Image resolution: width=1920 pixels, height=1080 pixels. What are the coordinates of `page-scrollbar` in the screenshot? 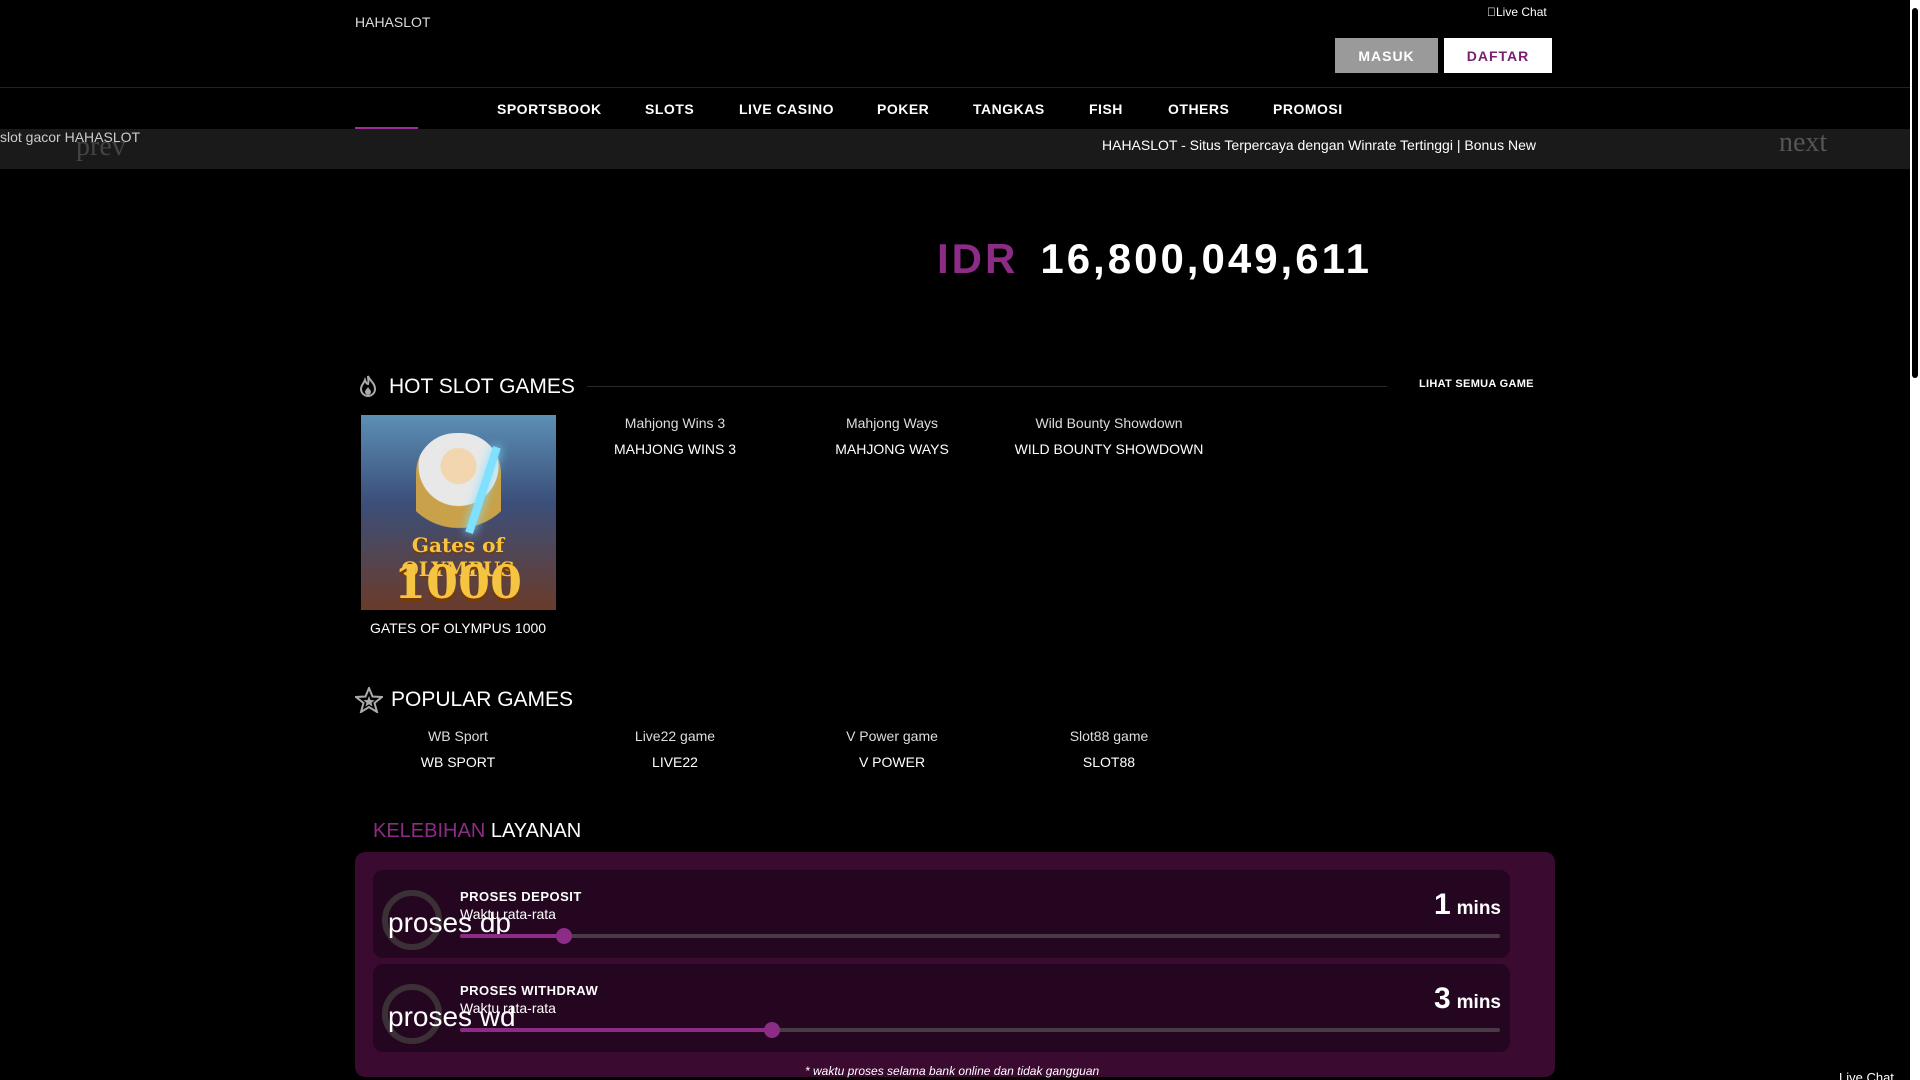 It's located at (1915, 540).